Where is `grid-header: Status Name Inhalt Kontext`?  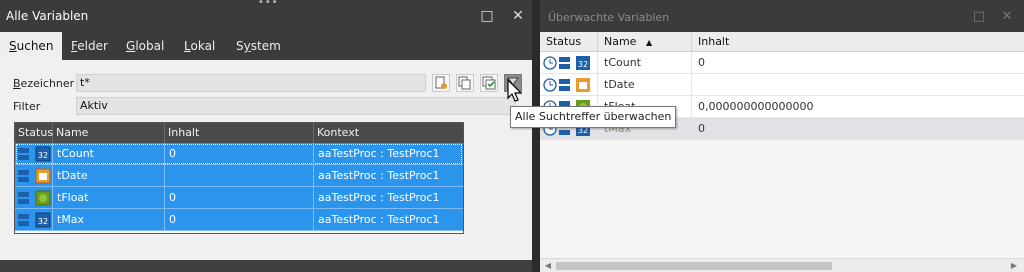 grid-header: Status Name Inhalt Kontext is located at coordinates (239, 133).